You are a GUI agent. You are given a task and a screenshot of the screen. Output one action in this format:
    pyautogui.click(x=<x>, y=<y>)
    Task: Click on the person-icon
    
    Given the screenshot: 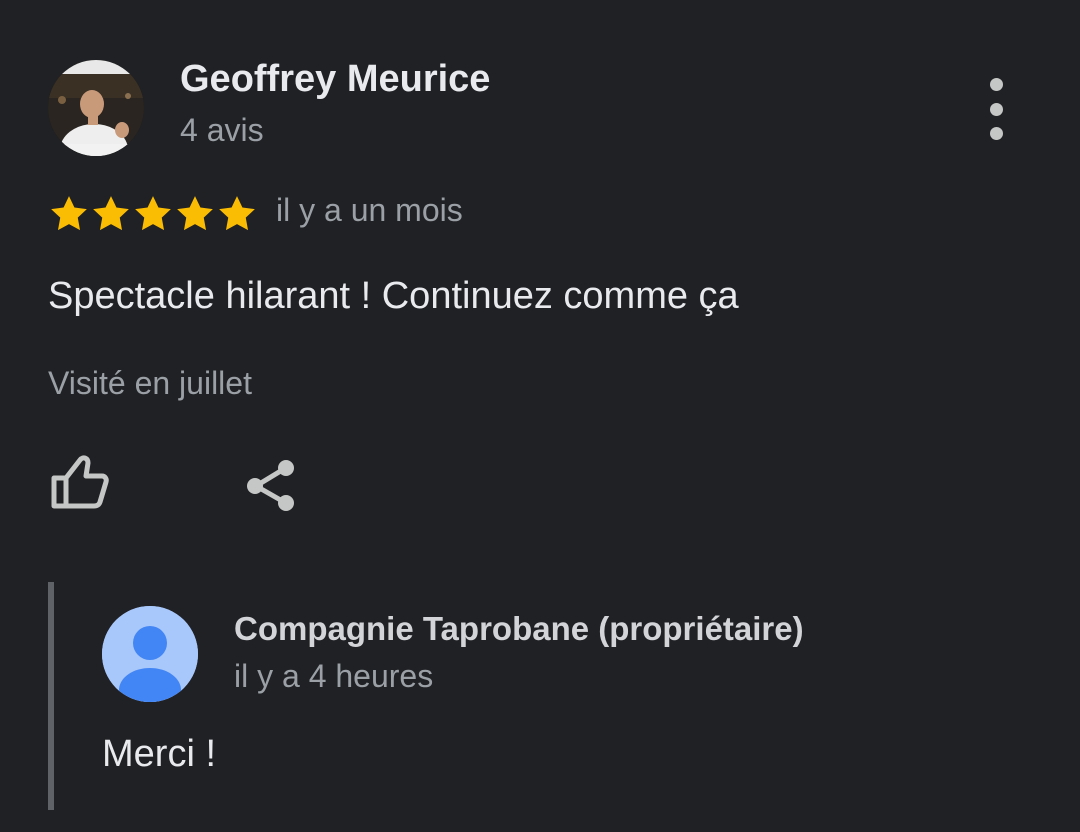 What is the action you would take?
    pyautogui.click(x=150, y=654)
    